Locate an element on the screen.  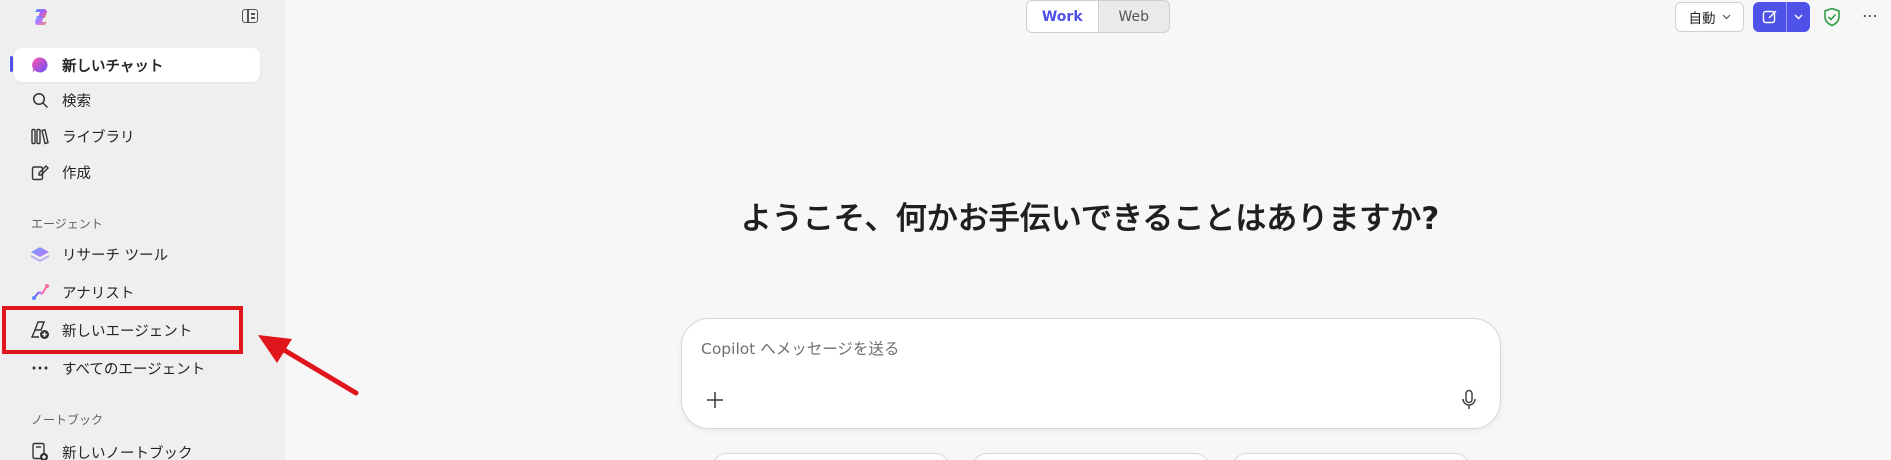
sidebar-item-label: リサーチ ツール is located at coordinates (115, 255).